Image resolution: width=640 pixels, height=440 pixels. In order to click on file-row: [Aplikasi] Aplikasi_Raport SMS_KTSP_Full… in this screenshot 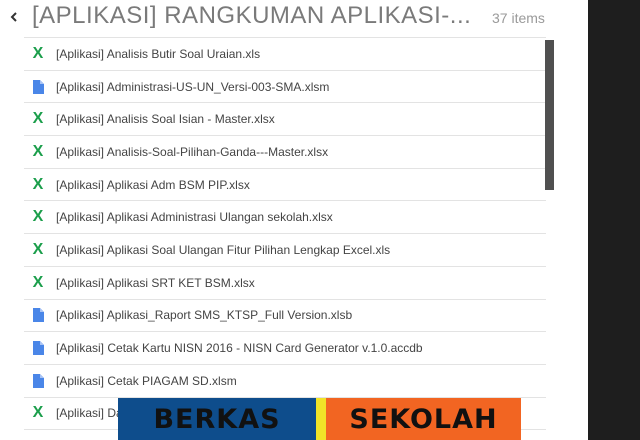, I will do `click(285, 316)`.